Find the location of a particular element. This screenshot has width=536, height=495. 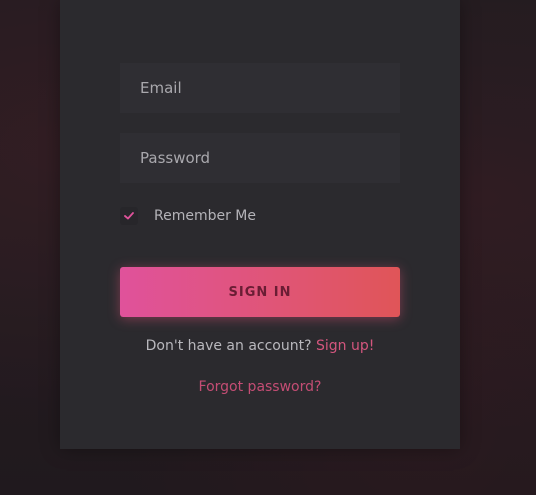

forgot-password-link: Forgot password? is located at coordinates (260, 387).